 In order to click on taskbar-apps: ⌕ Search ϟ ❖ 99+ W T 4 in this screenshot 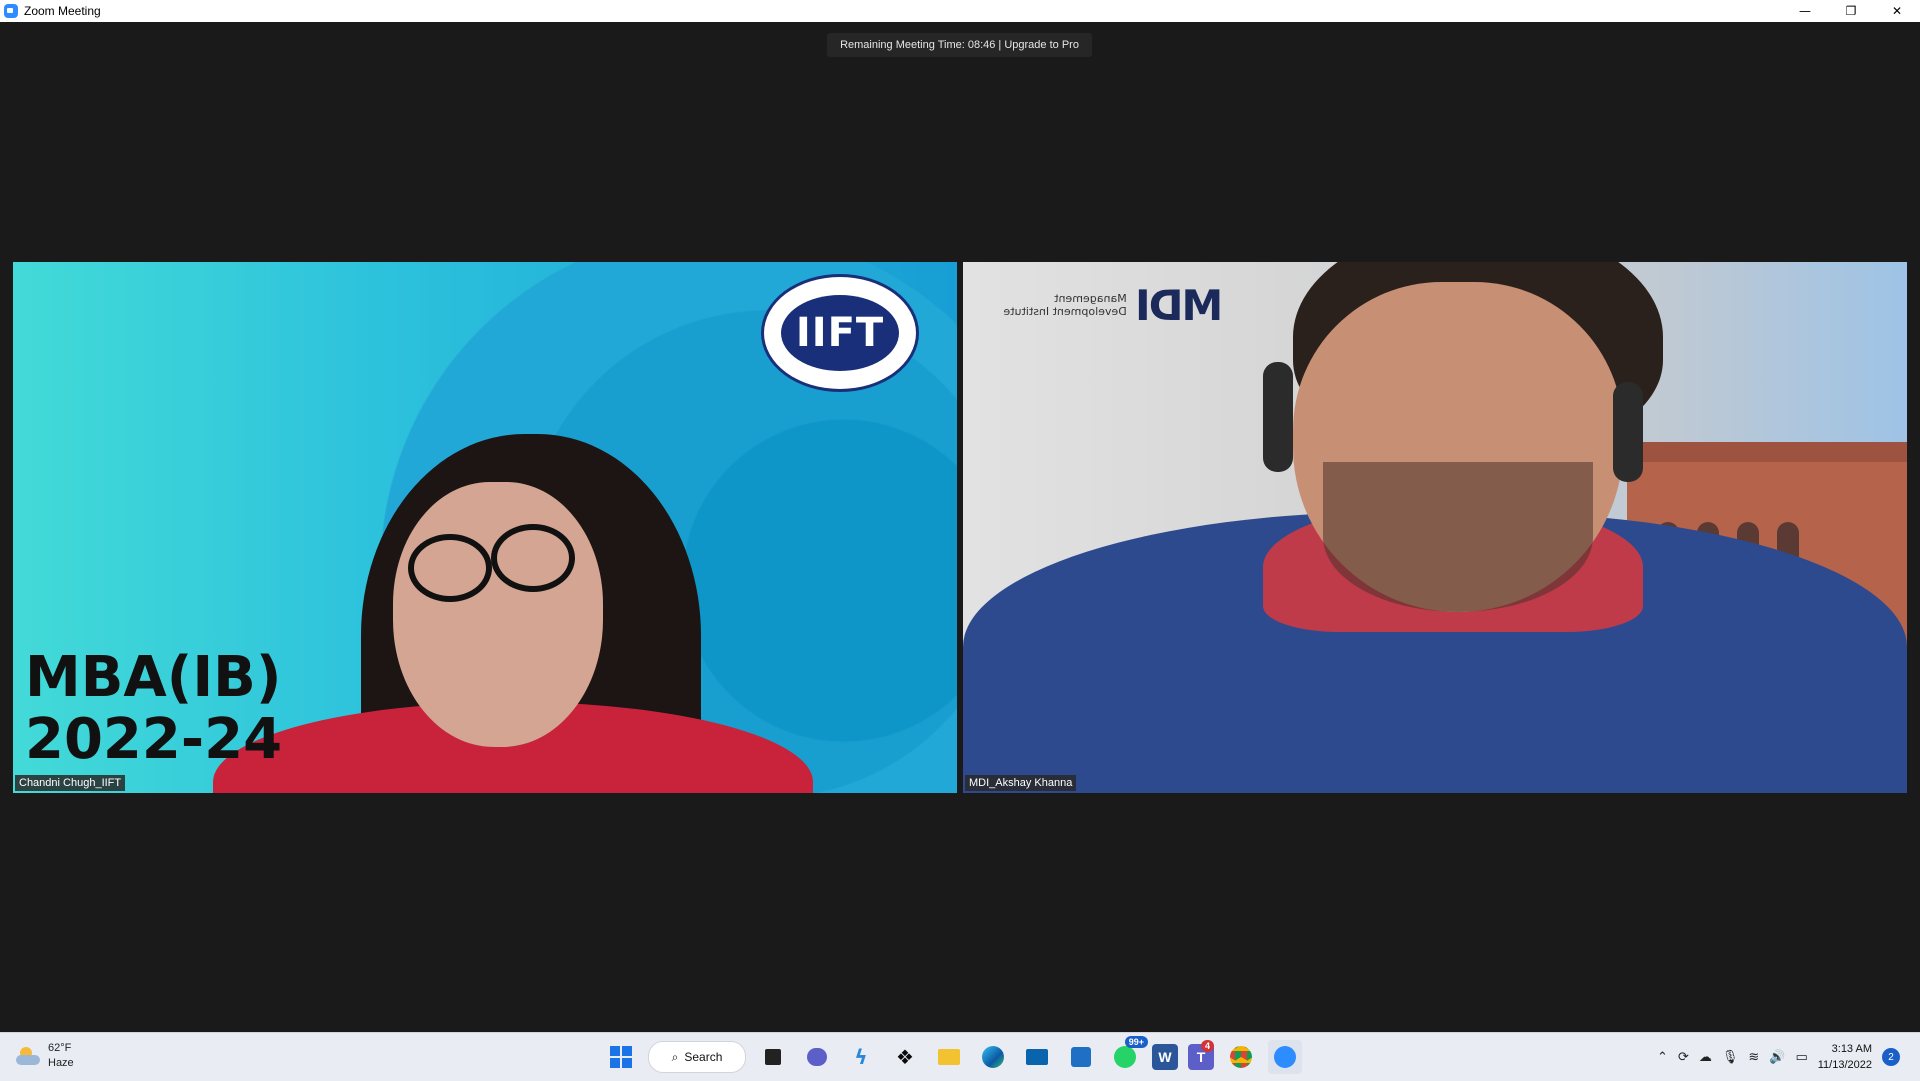, I will do `click(953, 1055)`.